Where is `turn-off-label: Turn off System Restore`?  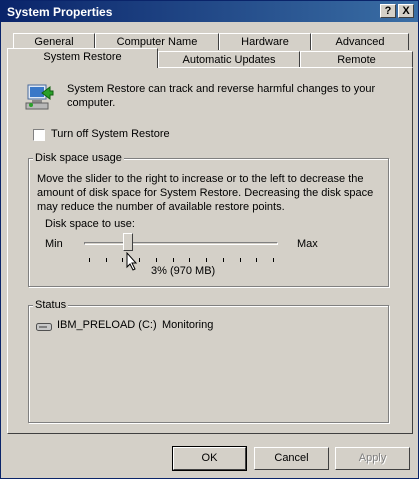 turn-off-label: Turn off System Restore is located at coordinates (110, 134).